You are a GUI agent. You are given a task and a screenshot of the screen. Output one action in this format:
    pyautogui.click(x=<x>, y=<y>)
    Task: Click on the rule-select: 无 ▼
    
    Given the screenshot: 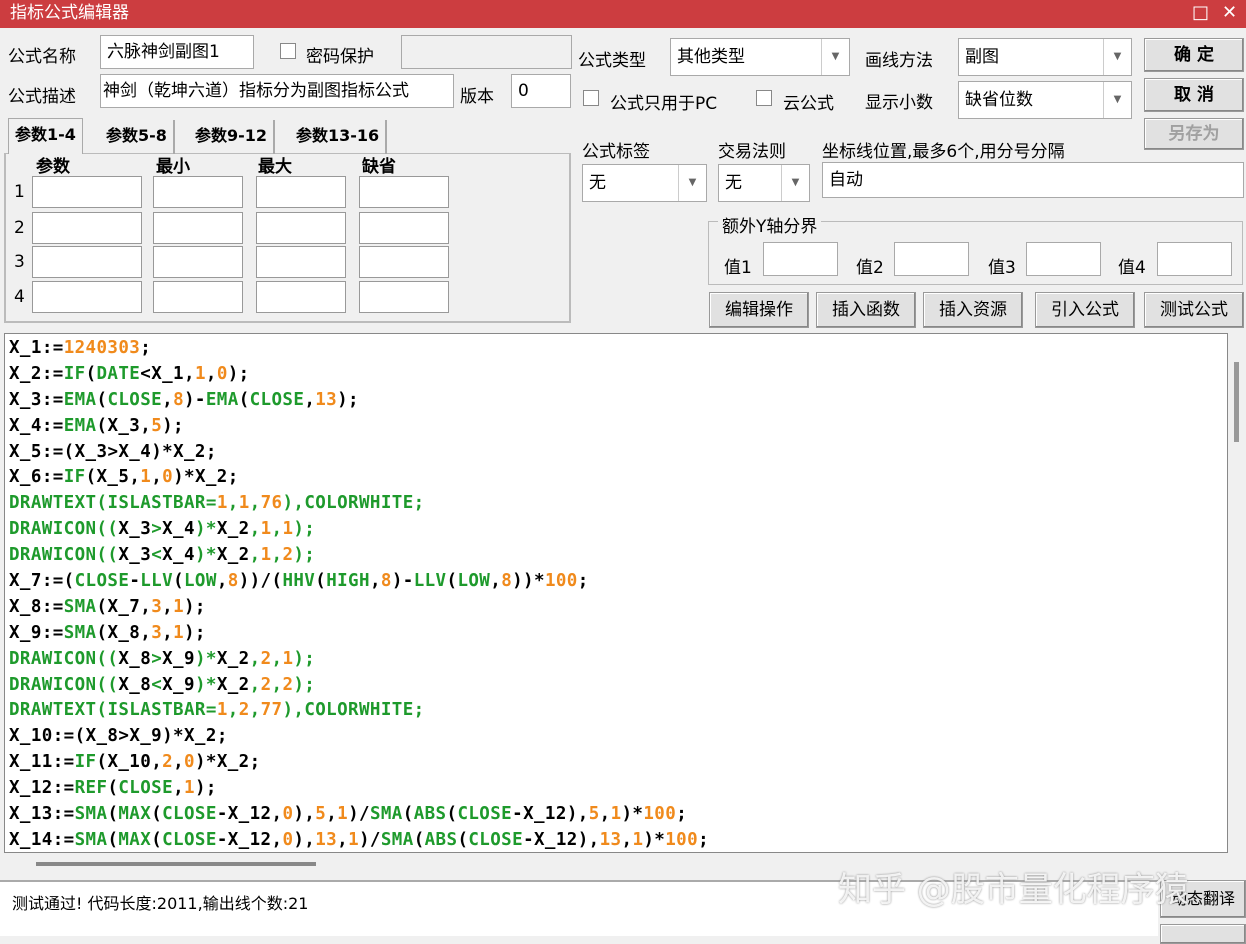 What is the action you would take?
    pyautogui.click(x=764, y=183)
    